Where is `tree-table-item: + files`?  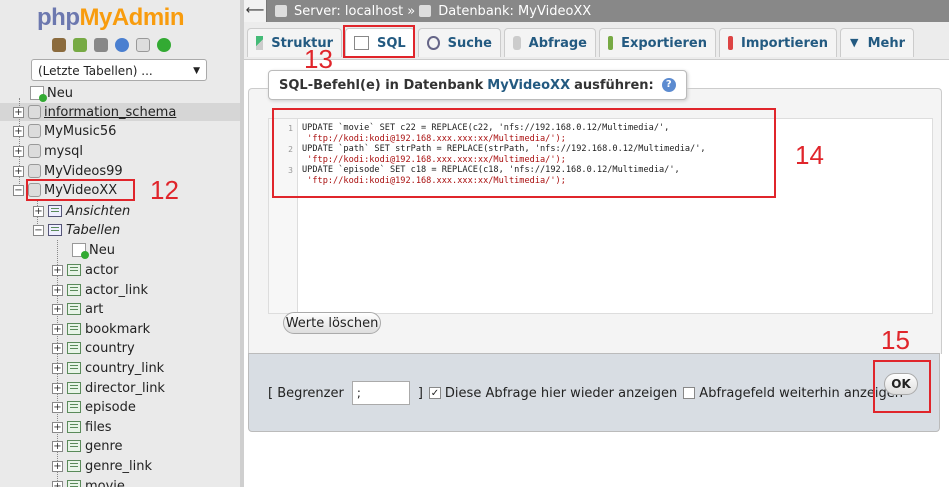
tree-table-item: + files is located at coordinates (82, 427).